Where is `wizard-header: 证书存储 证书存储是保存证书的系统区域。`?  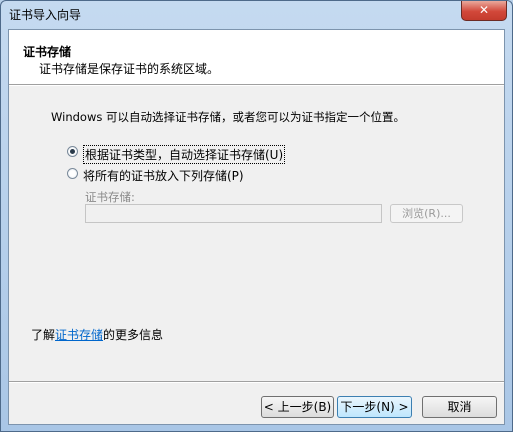 wizard-header: 证书存储 证书存储是保存证书的系统区域。 is located at coordinates (256, 57).